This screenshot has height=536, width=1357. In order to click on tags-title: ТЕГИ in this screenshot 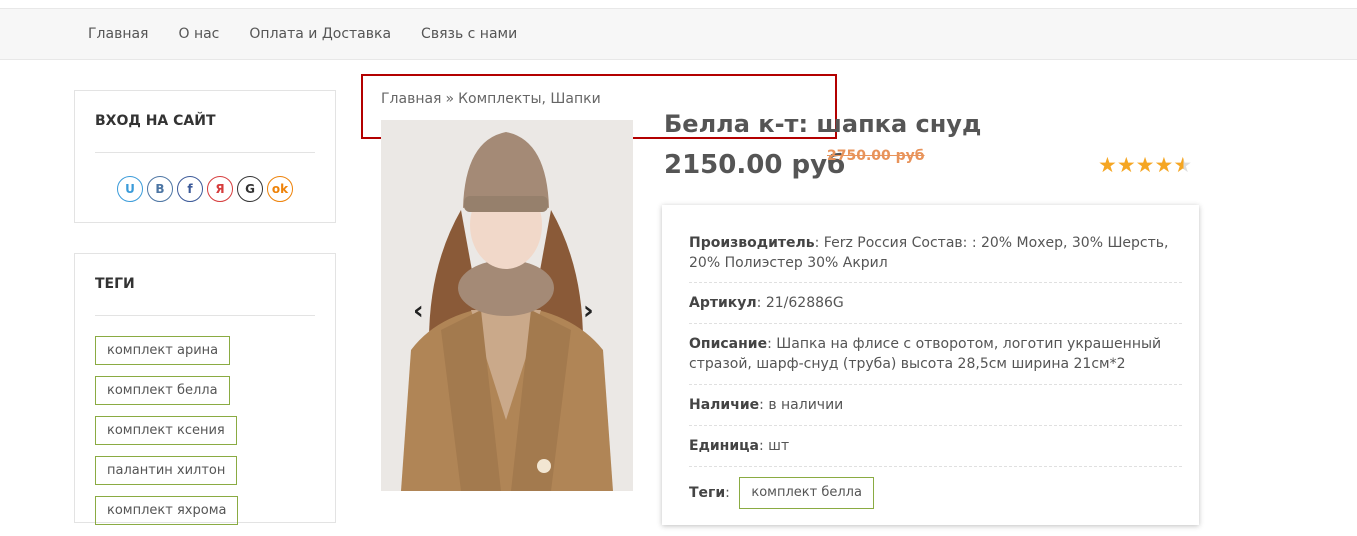, I will do `click(115, 284)`.